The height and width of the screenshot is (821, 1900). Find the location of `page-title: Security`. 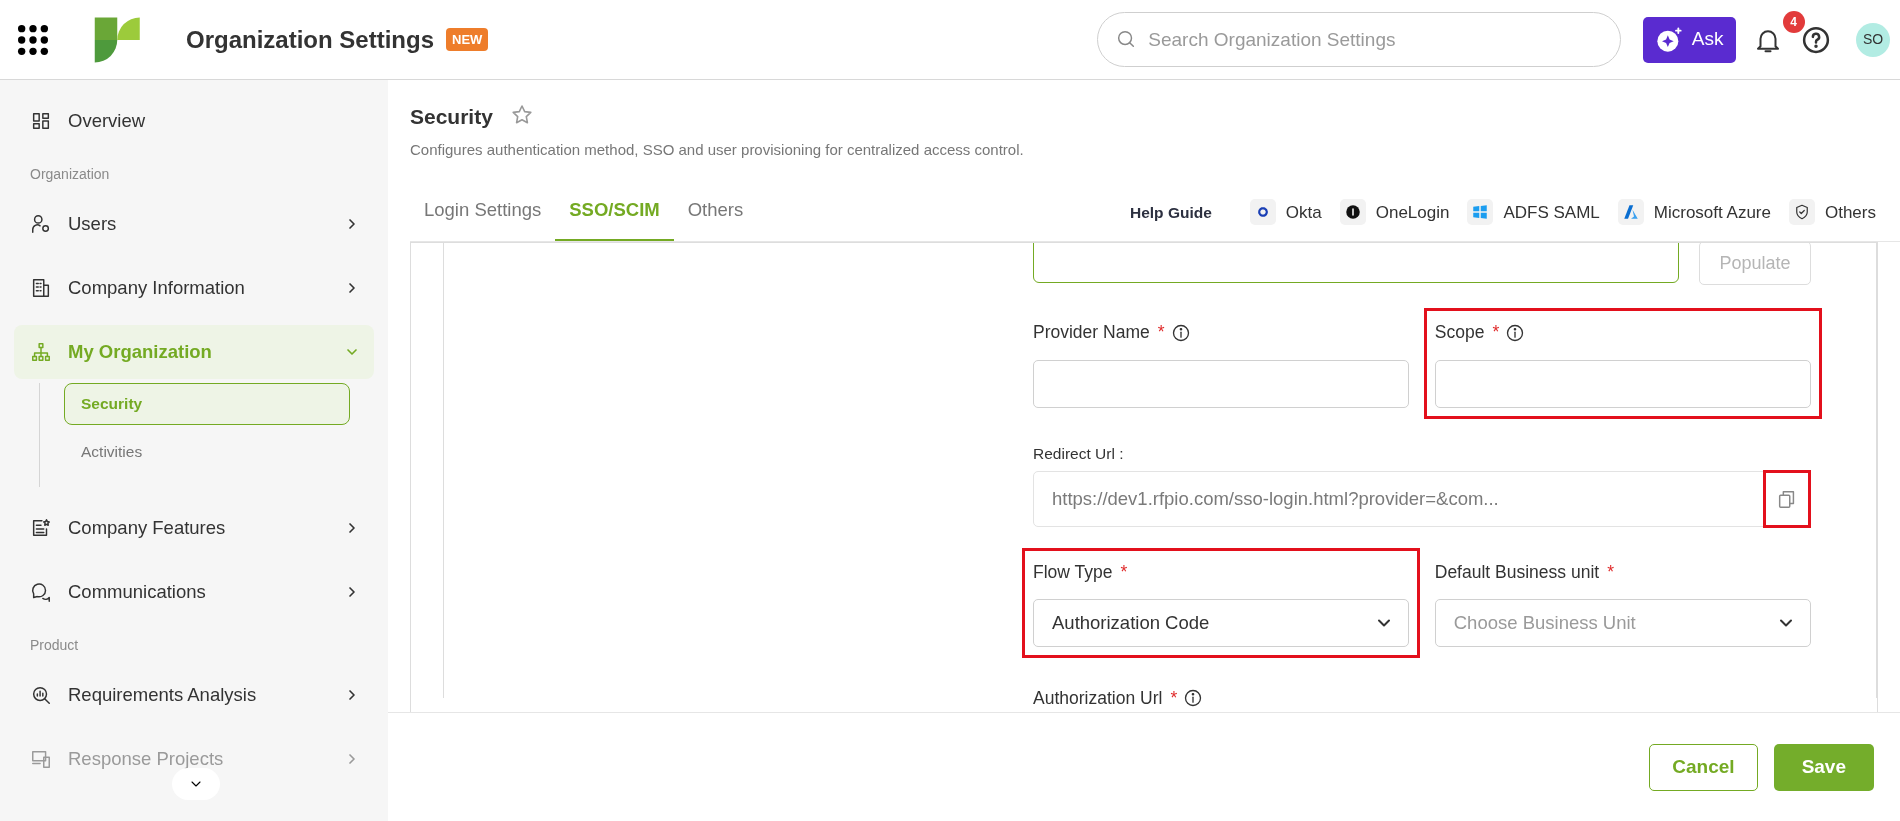

page-title: Security is located at coordinates (451, 117).